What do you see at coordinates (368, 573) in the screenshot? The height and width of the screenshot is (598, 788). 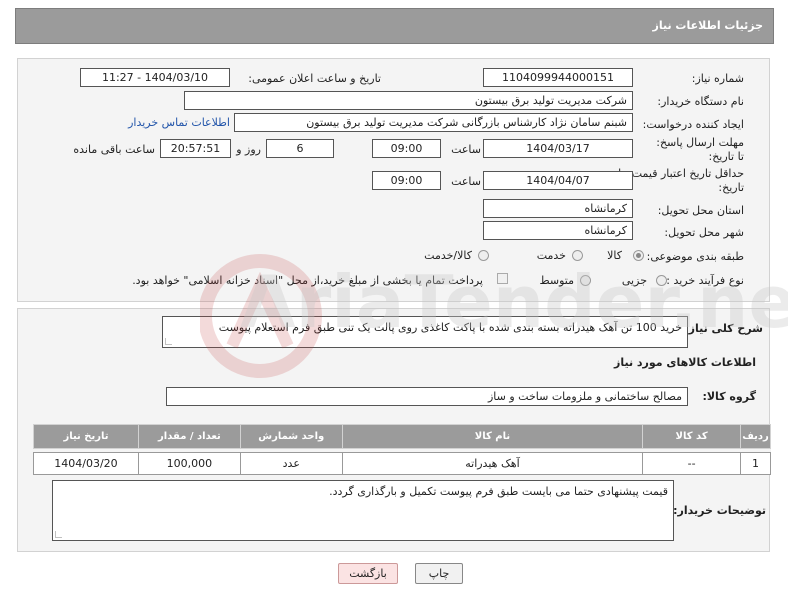 I see `back-button: بازگشت` at bounding box center [368, 573].